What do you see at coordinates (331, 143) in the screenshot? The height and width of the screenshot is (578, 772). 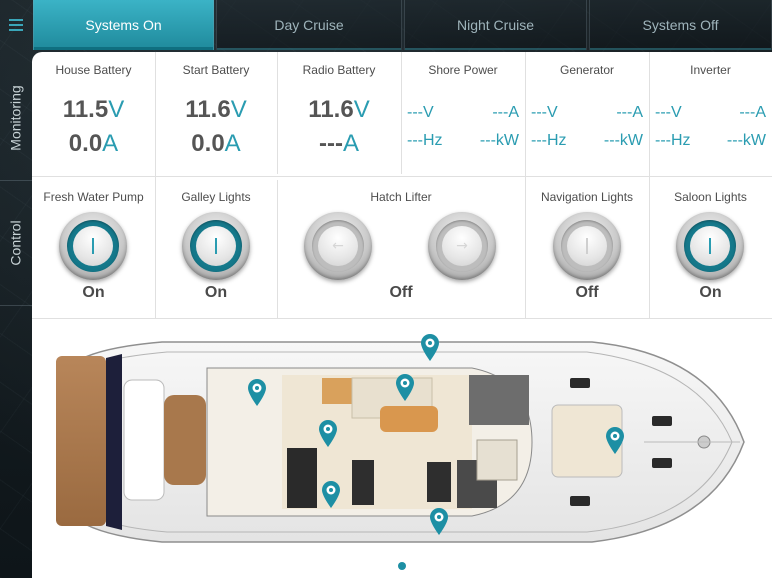 I see `current-value: ---` at bounding box center [331, 143].